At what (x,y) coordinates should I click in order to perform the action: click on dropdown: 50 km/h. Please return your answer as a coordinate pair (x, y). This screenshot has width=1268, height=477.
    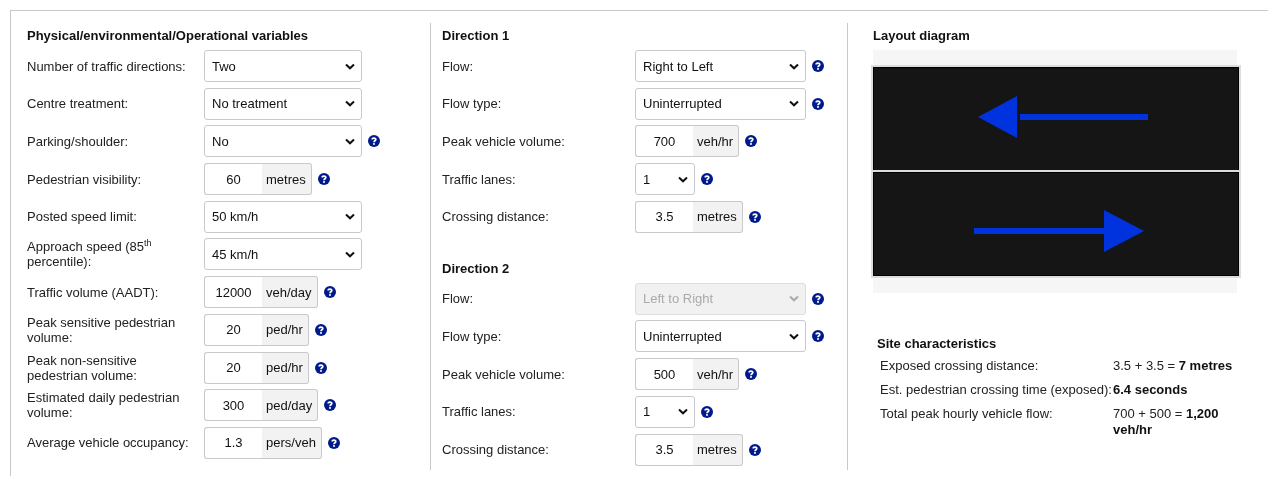
    Looking at the image, I should click on (283, 216).